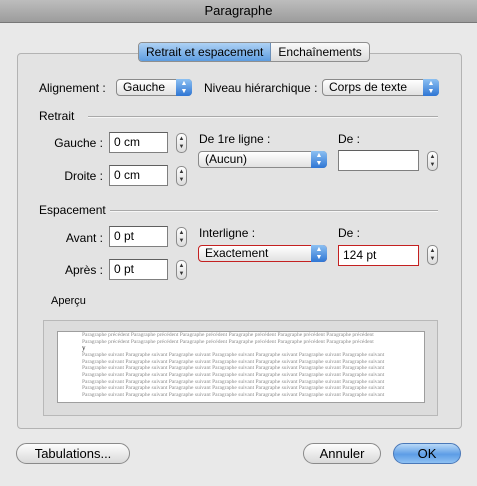  I want to click on gauche-field: 0 cm, so click(138, 142).